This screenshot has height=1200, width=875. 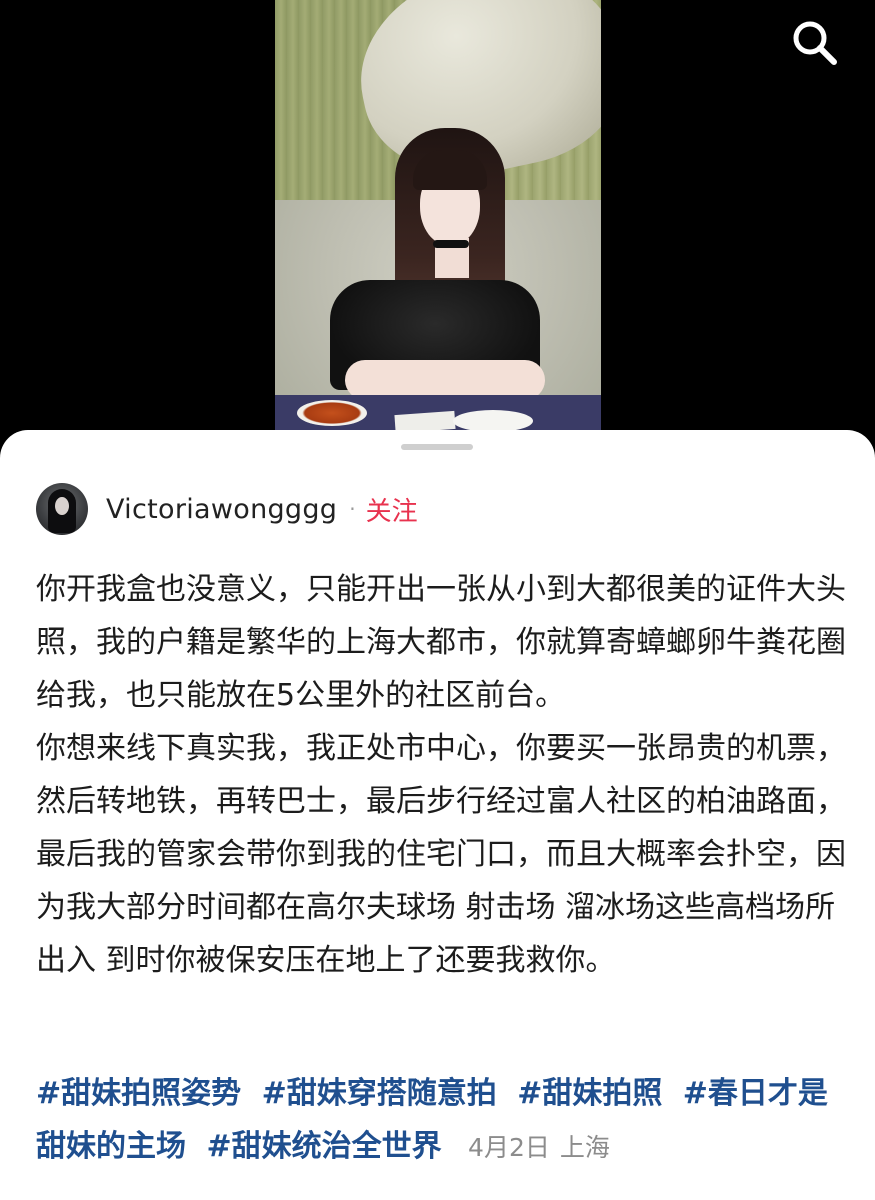 I want to click on author-username: Victoriawongggg, so click(x=221, y=509).